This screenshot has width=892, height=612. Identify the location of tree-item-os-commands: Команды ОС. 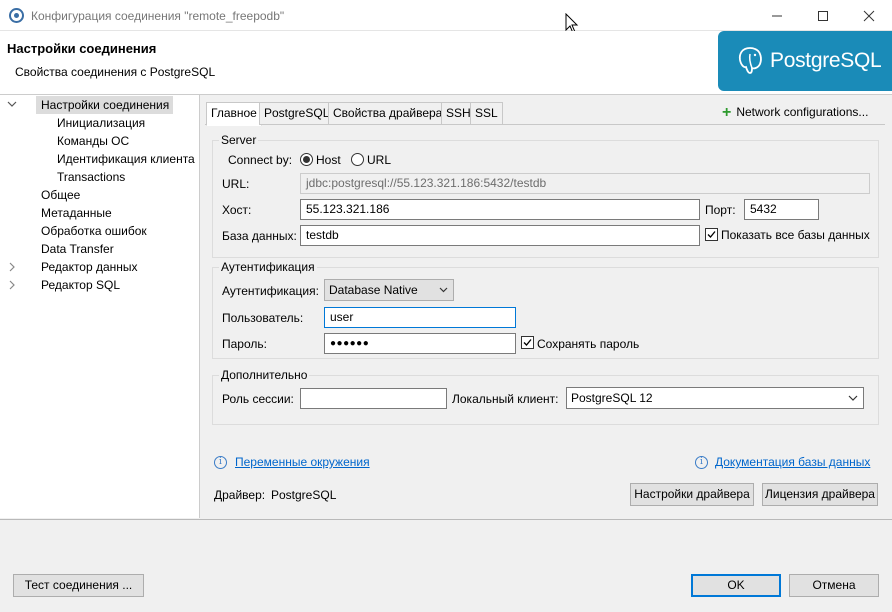
(93, 141).